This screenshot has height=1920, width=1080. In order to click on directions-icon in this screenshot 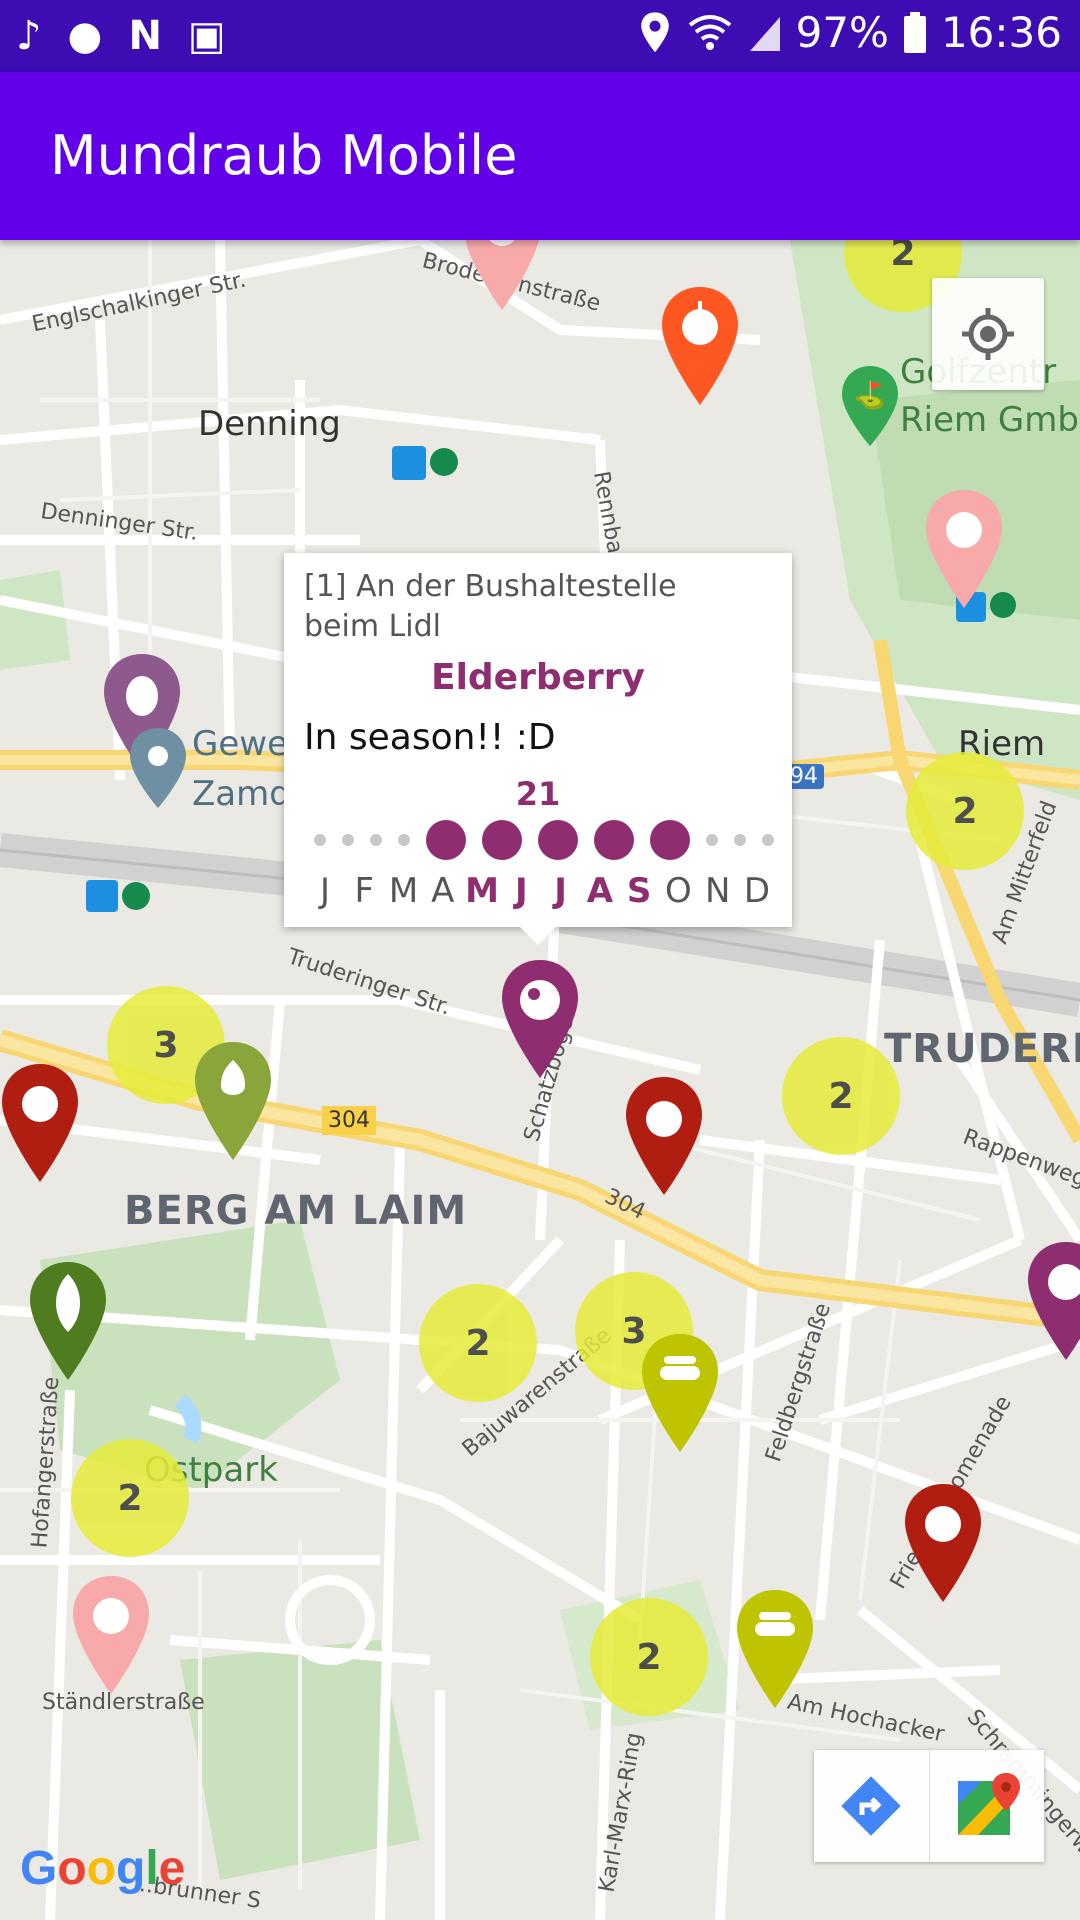, I will do `click(871, 1806)`.